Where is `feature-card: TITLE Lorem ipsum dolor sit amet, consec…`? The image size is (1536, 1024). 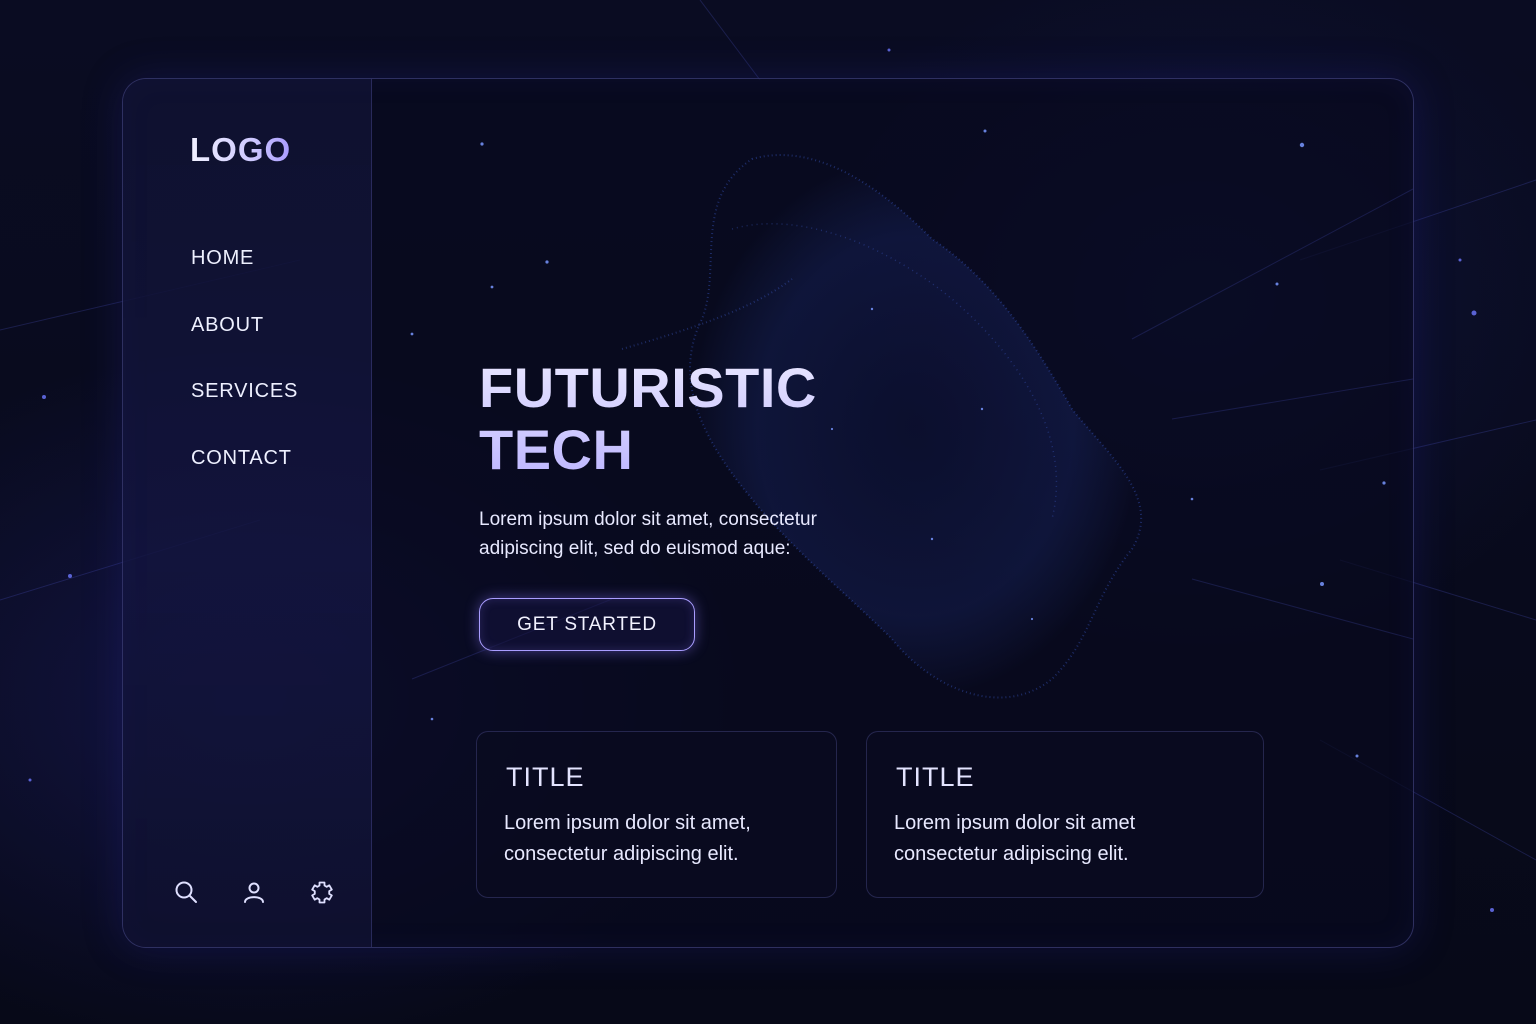
feature-card: TITLE Lorem ipsum dolor sit amet, consec… is located at coordinates (656, 814).